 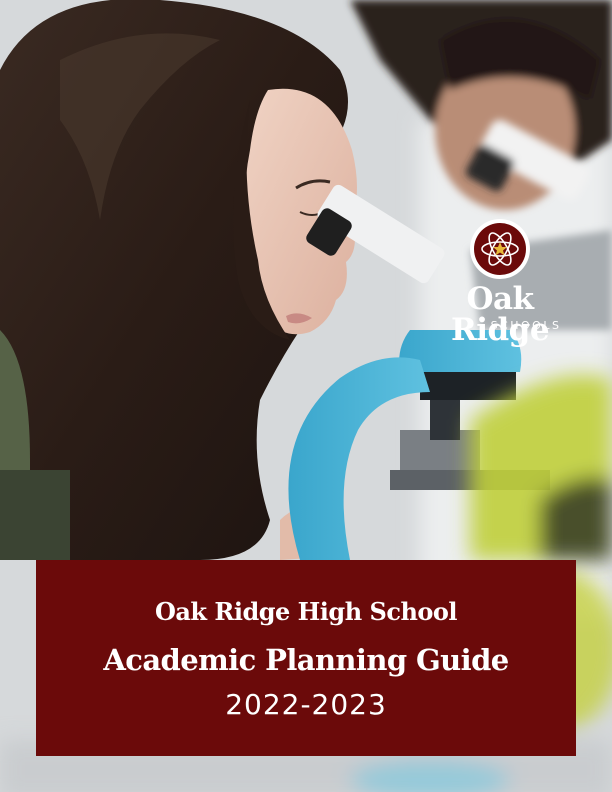 I want to click on atom-star-seal-icon, so click(x=500, y=249).